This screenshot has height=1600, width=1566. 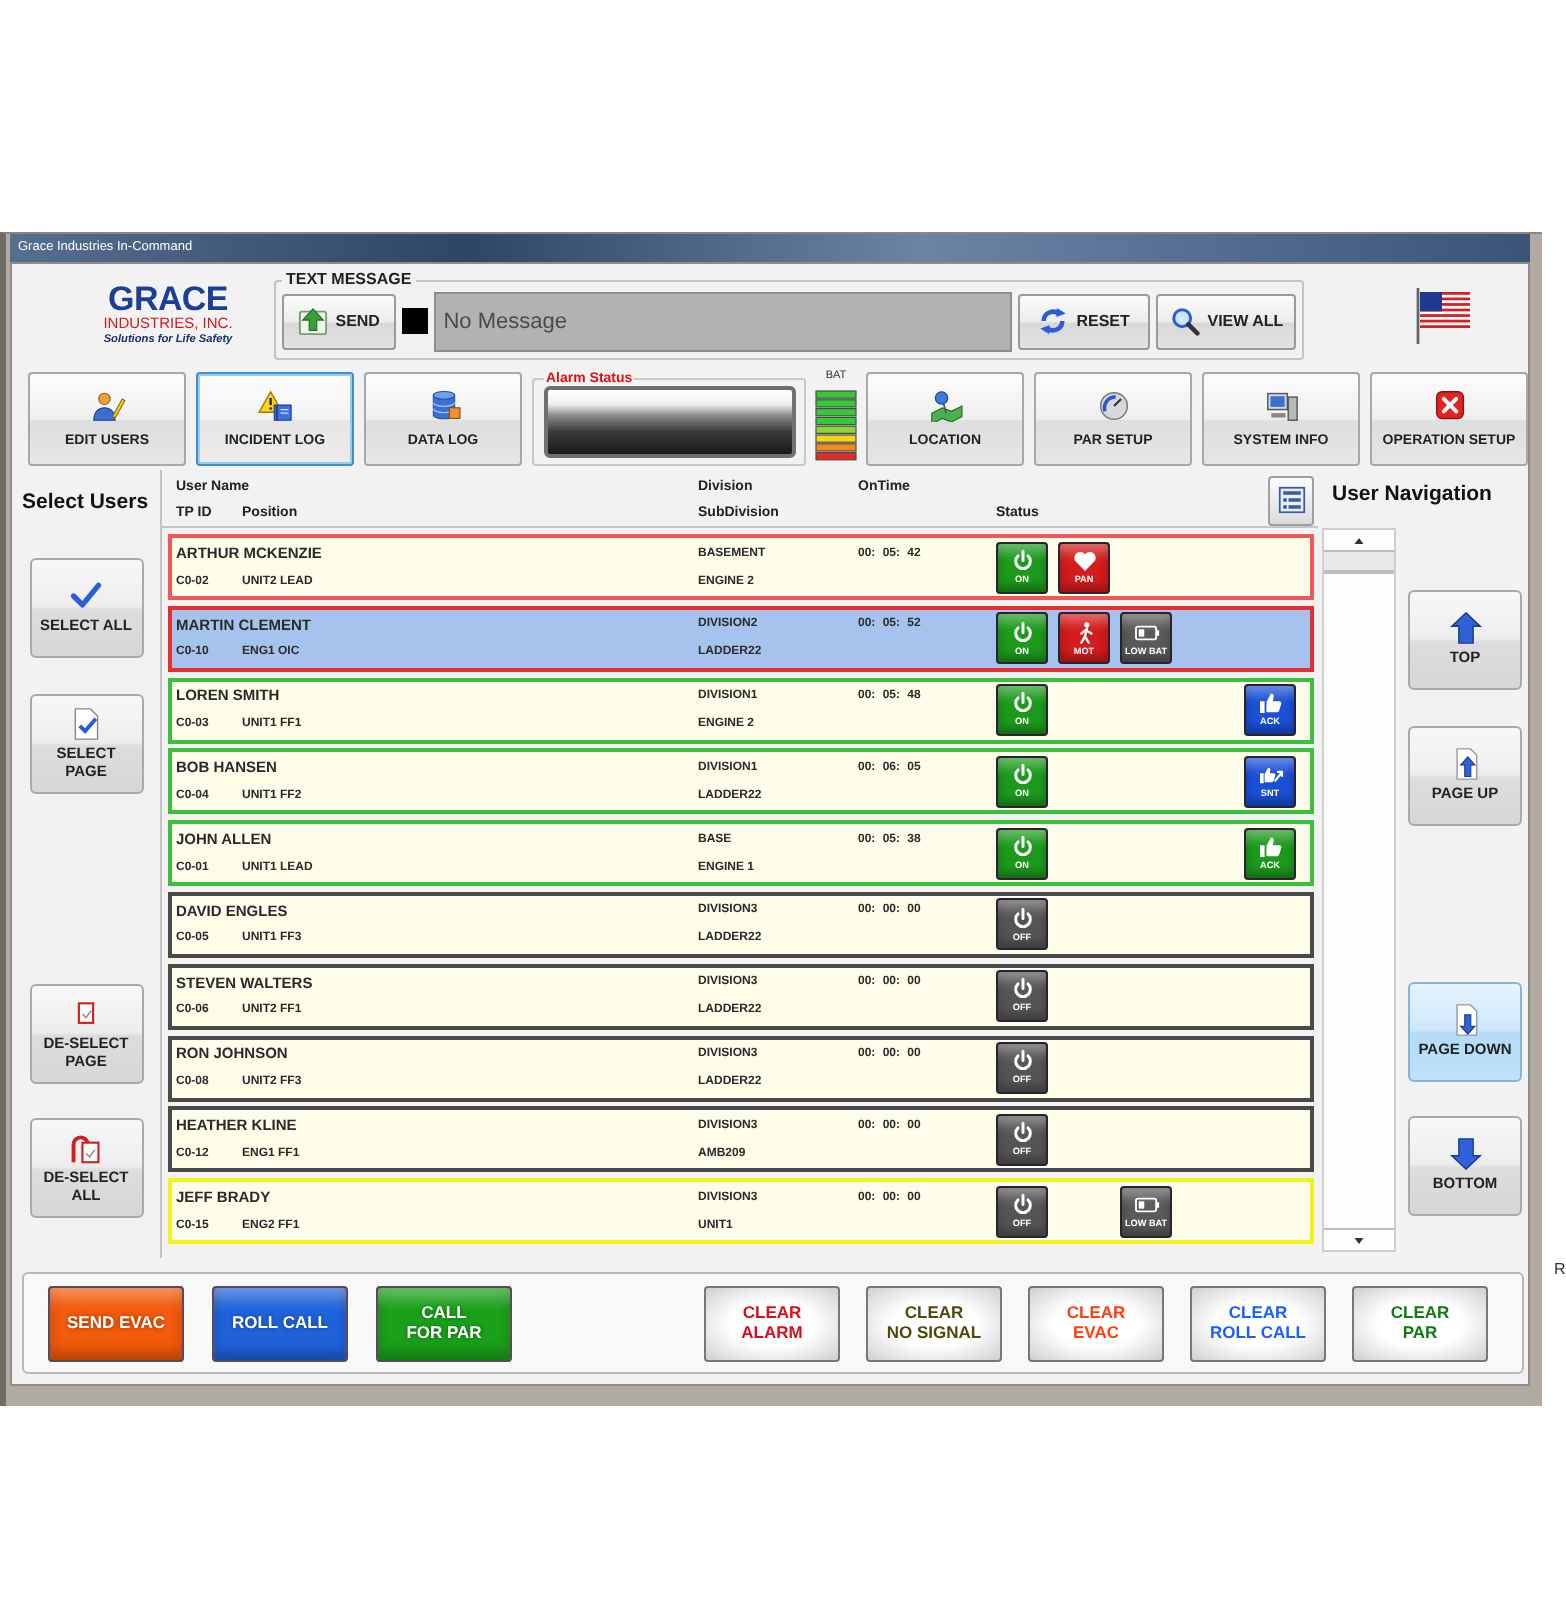 I want to click on refresh-icon, so click(x=1053, y=321).